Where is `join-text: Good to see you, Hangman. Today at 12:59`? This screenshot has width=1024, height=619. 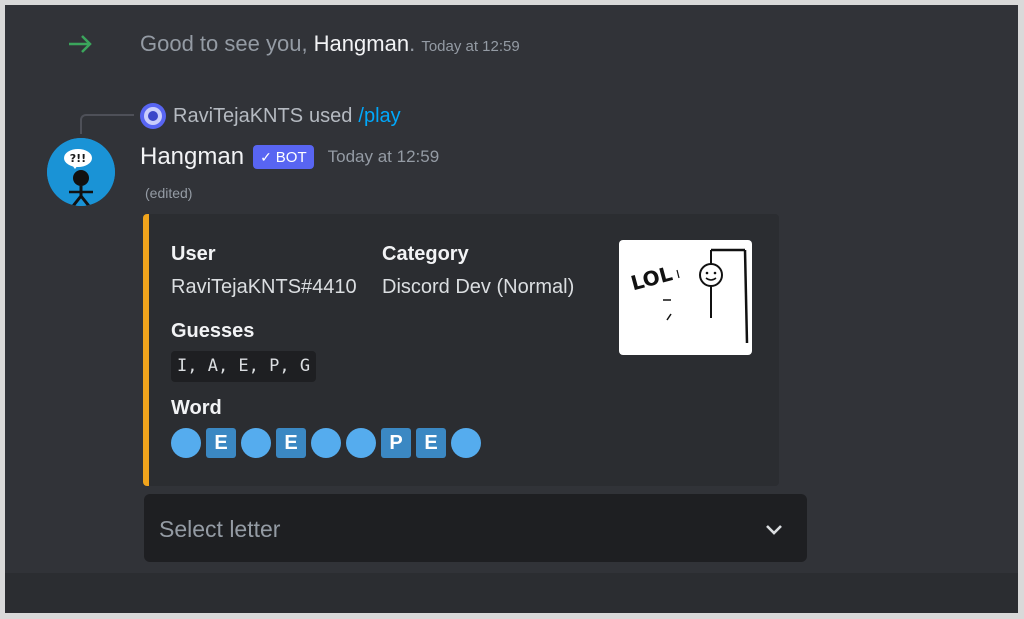 join-text: Good to see you, Hangman. Today at 12:59 is located at coordinates (330, 44).